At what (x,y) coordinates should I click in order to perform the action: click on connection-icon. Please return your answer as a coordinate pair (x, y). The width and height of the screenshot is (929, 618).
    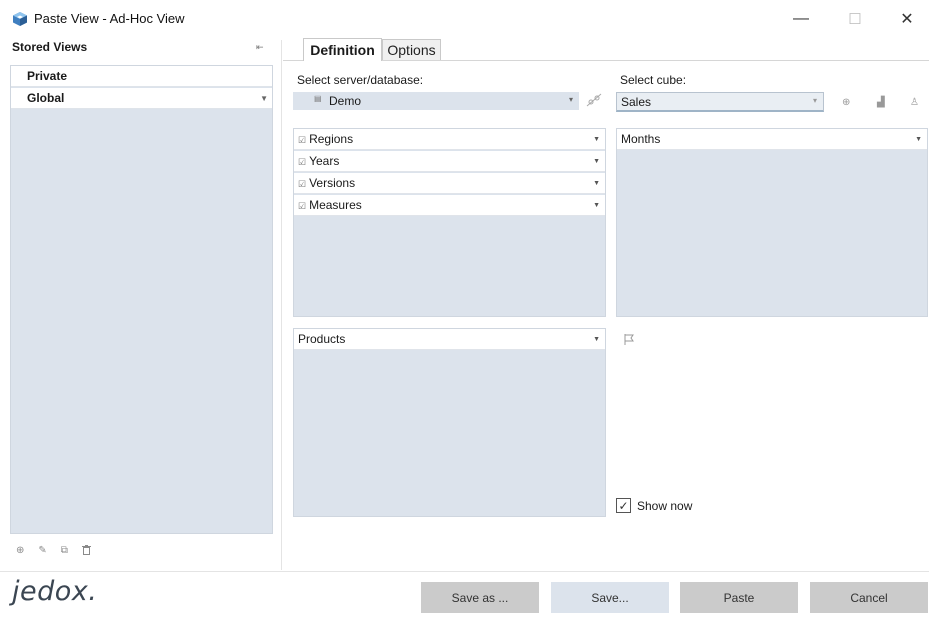
    Looking at the image, I should click on (594, 101).